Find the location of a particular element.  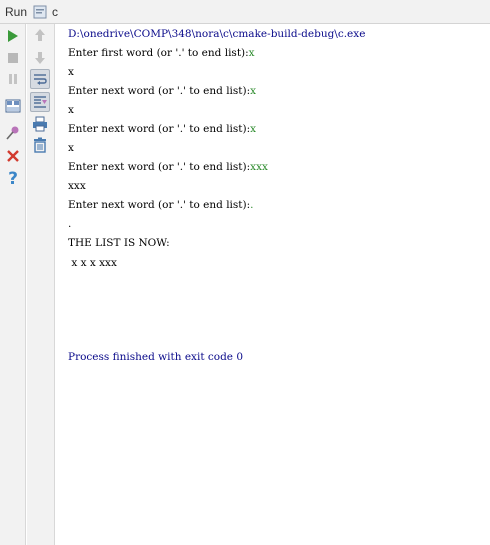

print-button is located at coordinates (40, 124).